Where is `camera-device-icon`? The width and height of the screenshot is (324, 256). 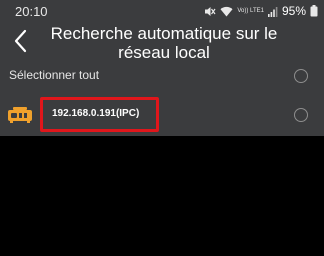 camera-device-icon is located at coordinates (20, 115).